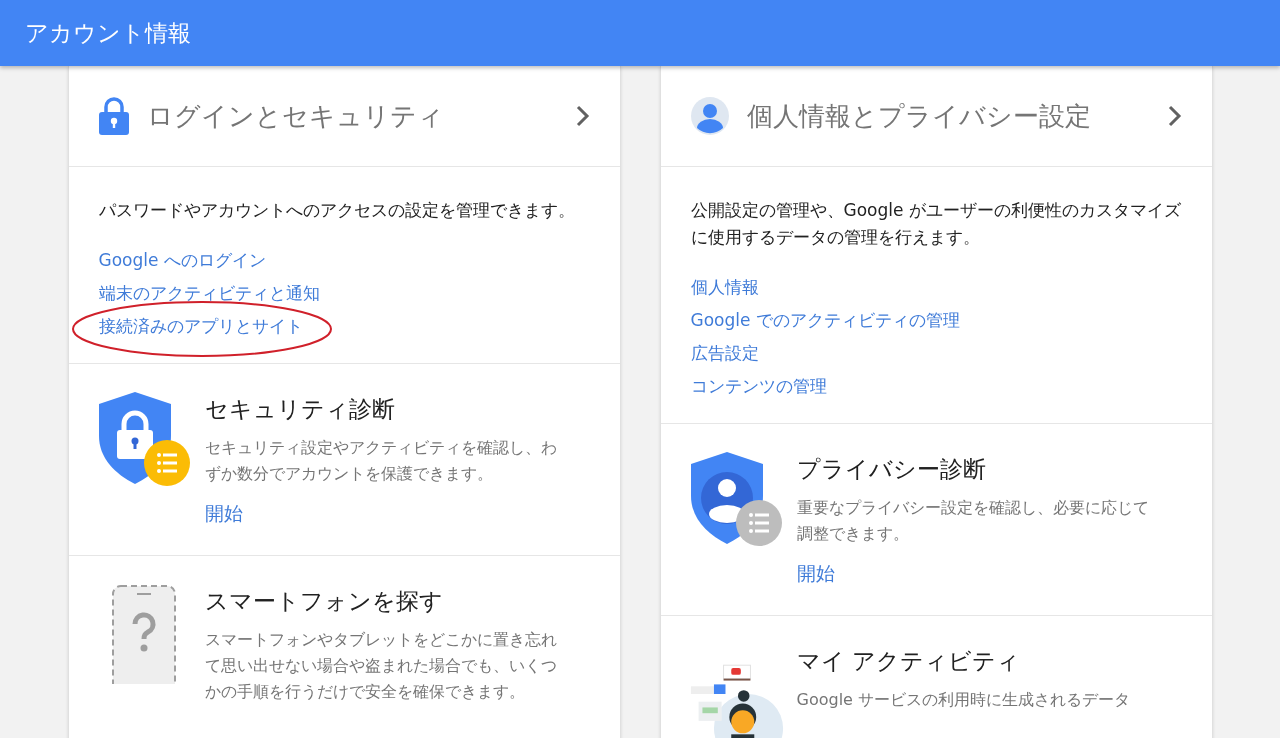 The width and height of the screenshot is (1280, 738). Describe the element at coordinates (113, 116) in the screenshot. I see `lock-icon` at that location.